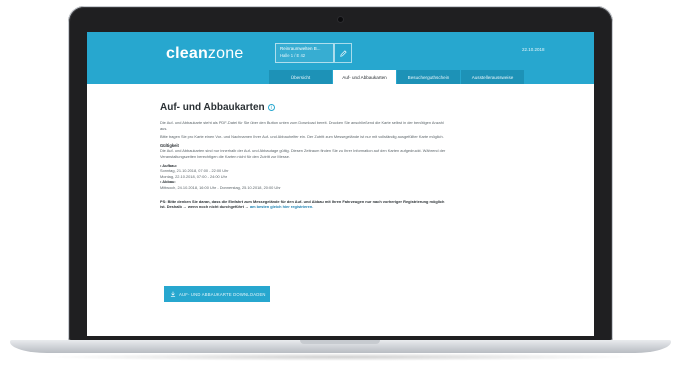 This screenshot has width=681, height=380. I want to click on page-title: Auf- und Abbaukarten i, so click(305, 107).